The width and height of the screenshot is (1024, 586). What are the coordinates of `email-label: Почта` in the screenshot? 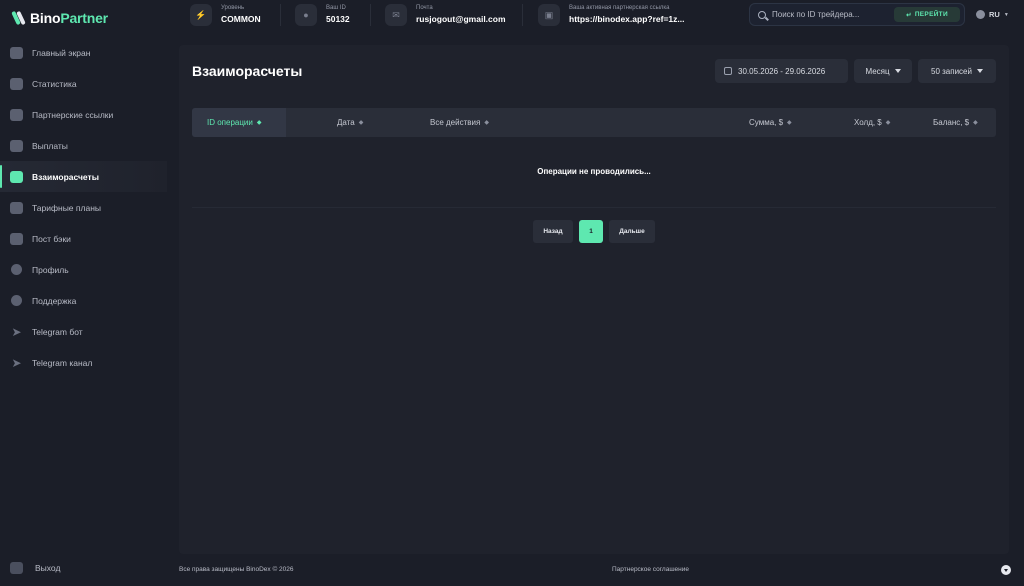 It's located at (424, 8).